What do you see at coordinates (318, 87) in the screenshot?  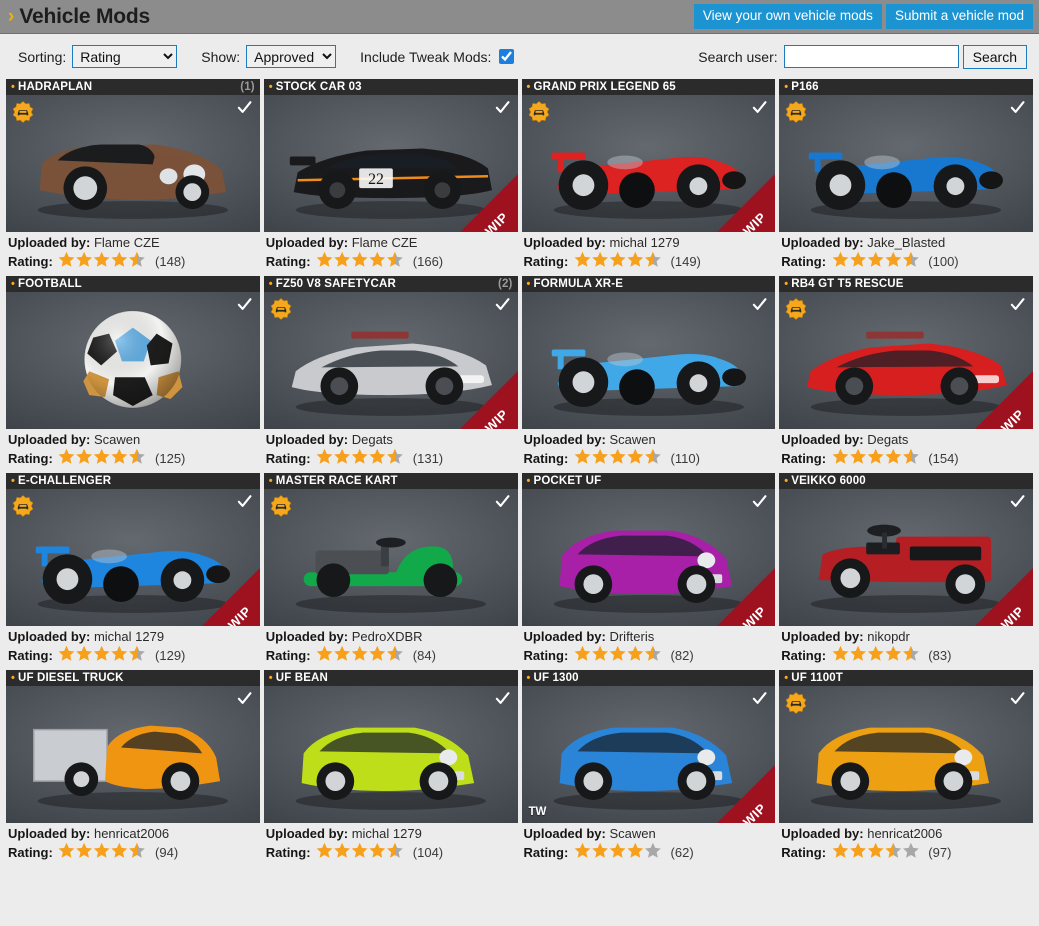 I see `mod-name: STOCK CAR 03` at bounding box center [318, 87].